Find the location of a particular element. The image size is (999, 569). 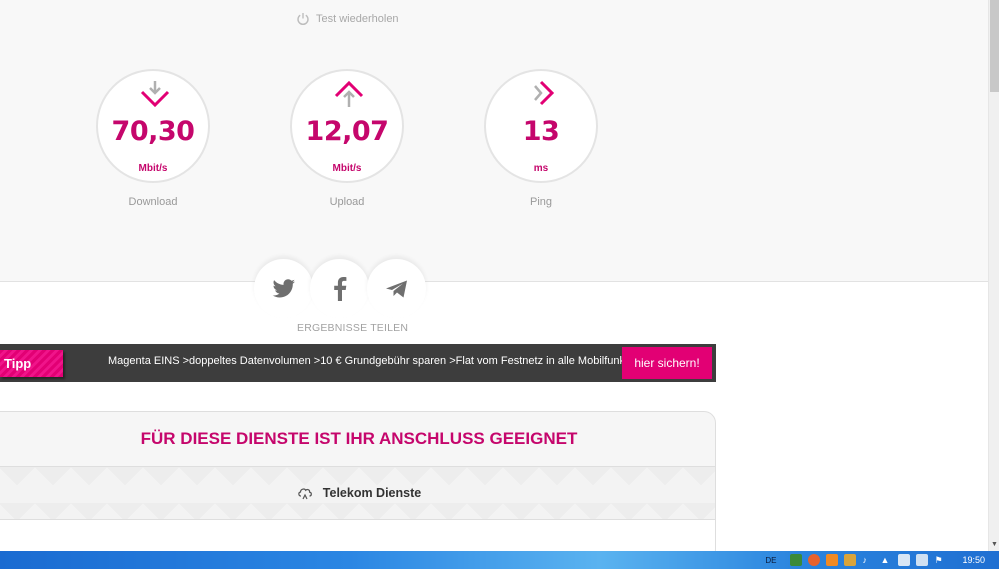

upload-unit: Mbit/s is located at coordinates (347, 168).